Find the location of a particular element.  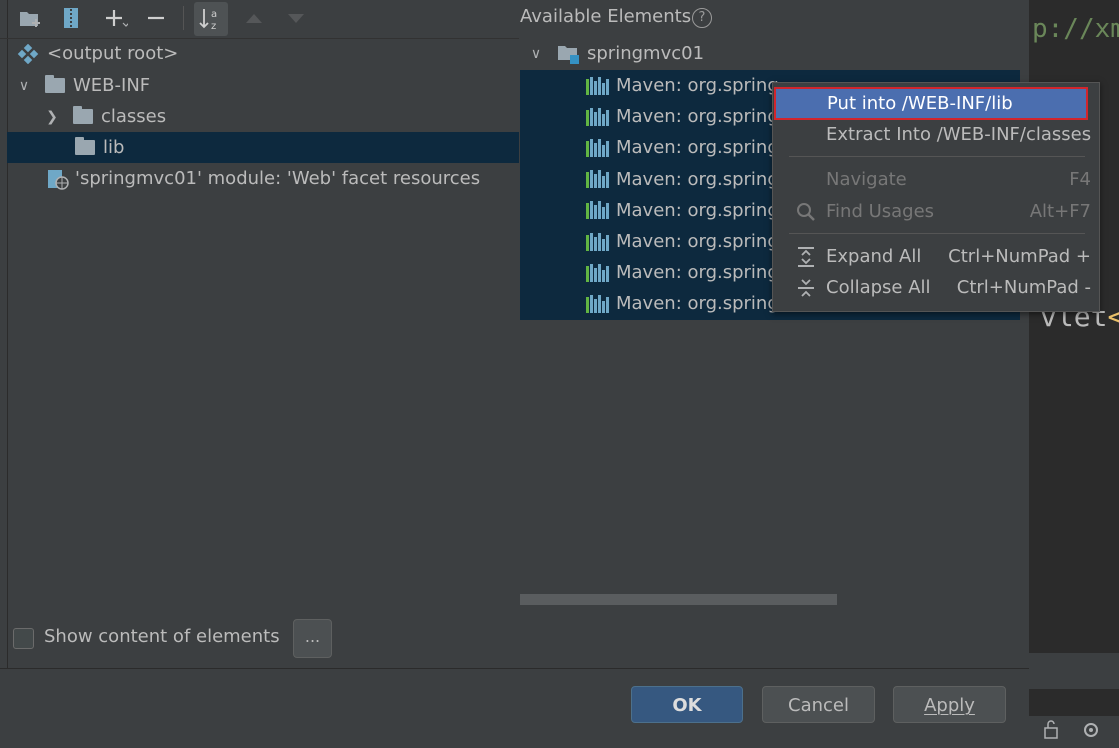

horizontal-scrollbar is located at coordinates (678, 599).